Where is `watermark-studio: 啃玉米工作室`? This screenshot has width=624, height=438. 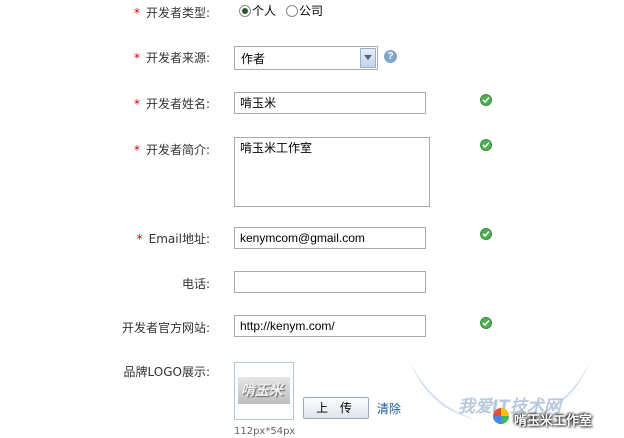 watermark-studio: 啃玉米工作室 is located at coordinates (553, 421).